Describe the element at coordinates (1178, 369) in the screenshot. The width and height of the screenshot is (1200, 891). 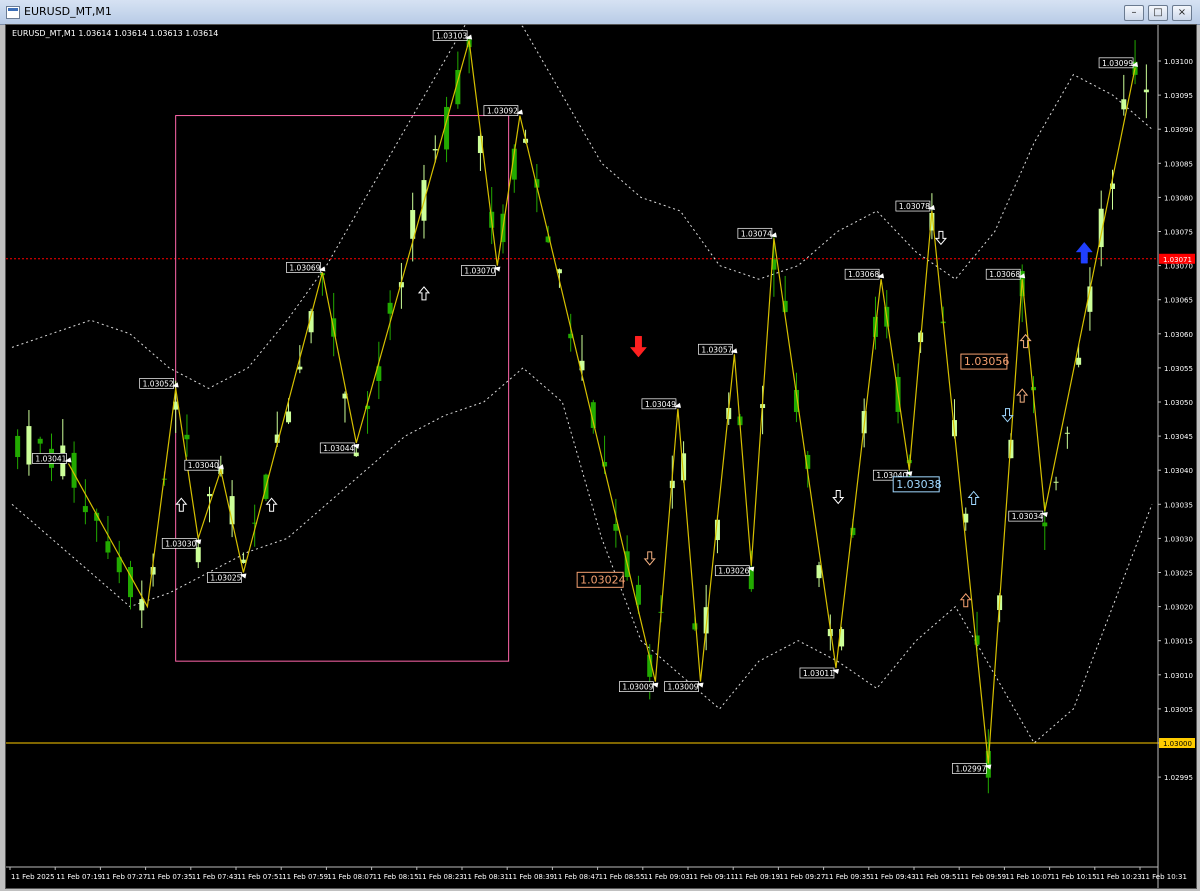
I see `y-tick-label: 1.03055` at that location.